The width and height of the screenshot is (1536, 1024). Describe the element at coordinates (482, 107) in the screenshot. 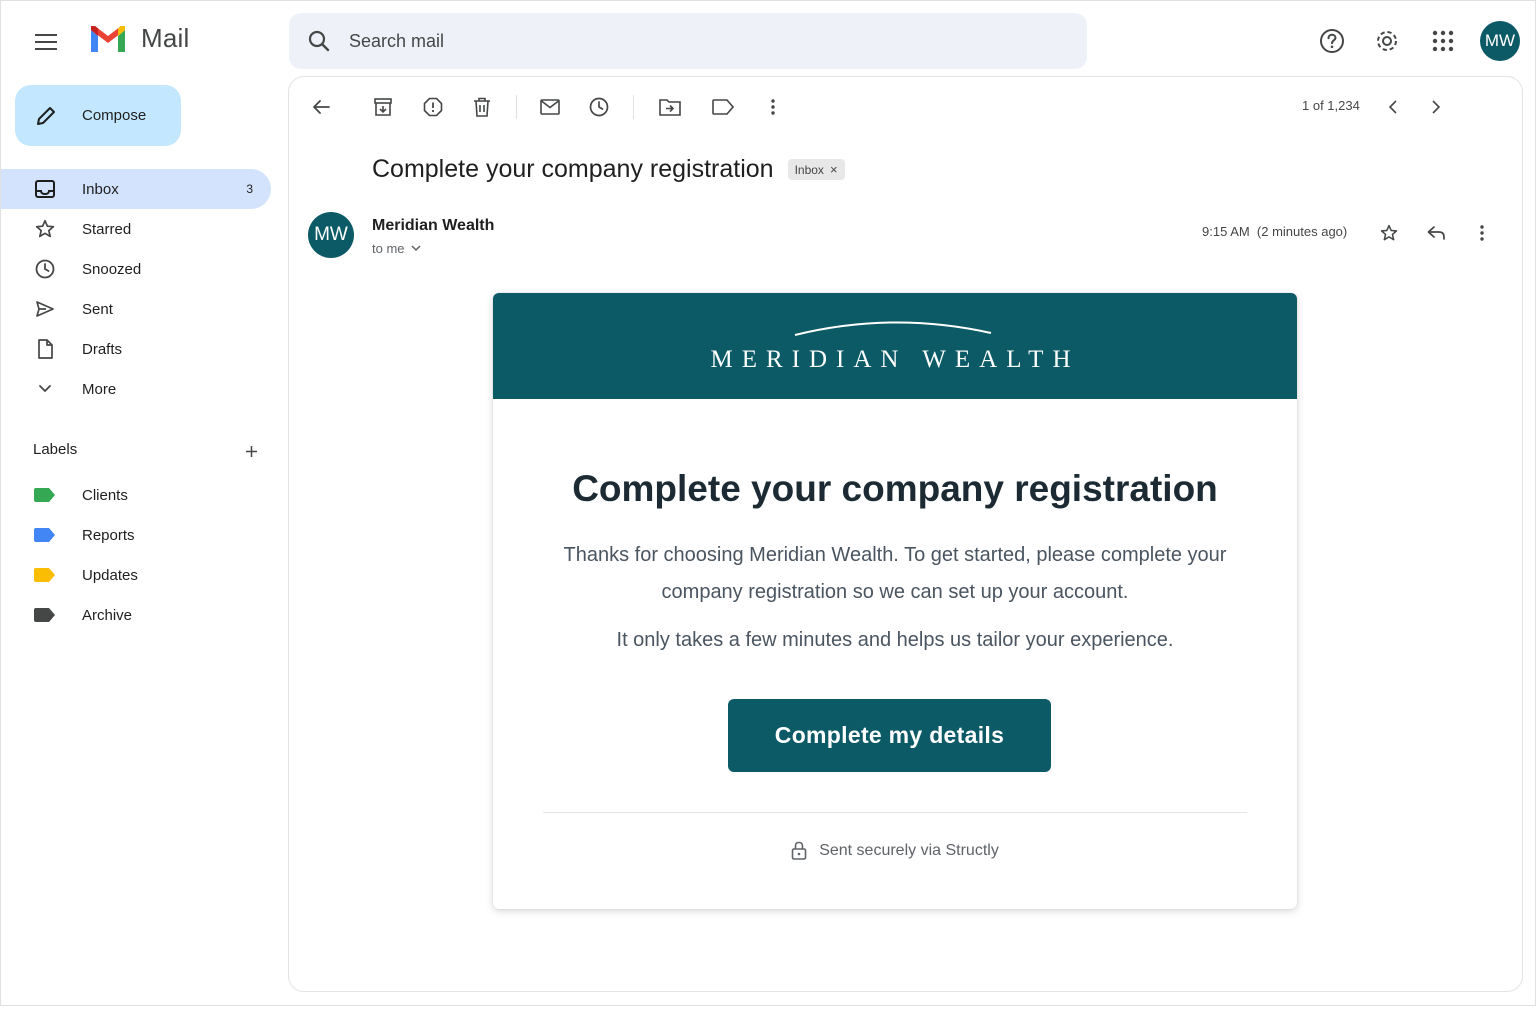

I see `trash-icon` at that location.